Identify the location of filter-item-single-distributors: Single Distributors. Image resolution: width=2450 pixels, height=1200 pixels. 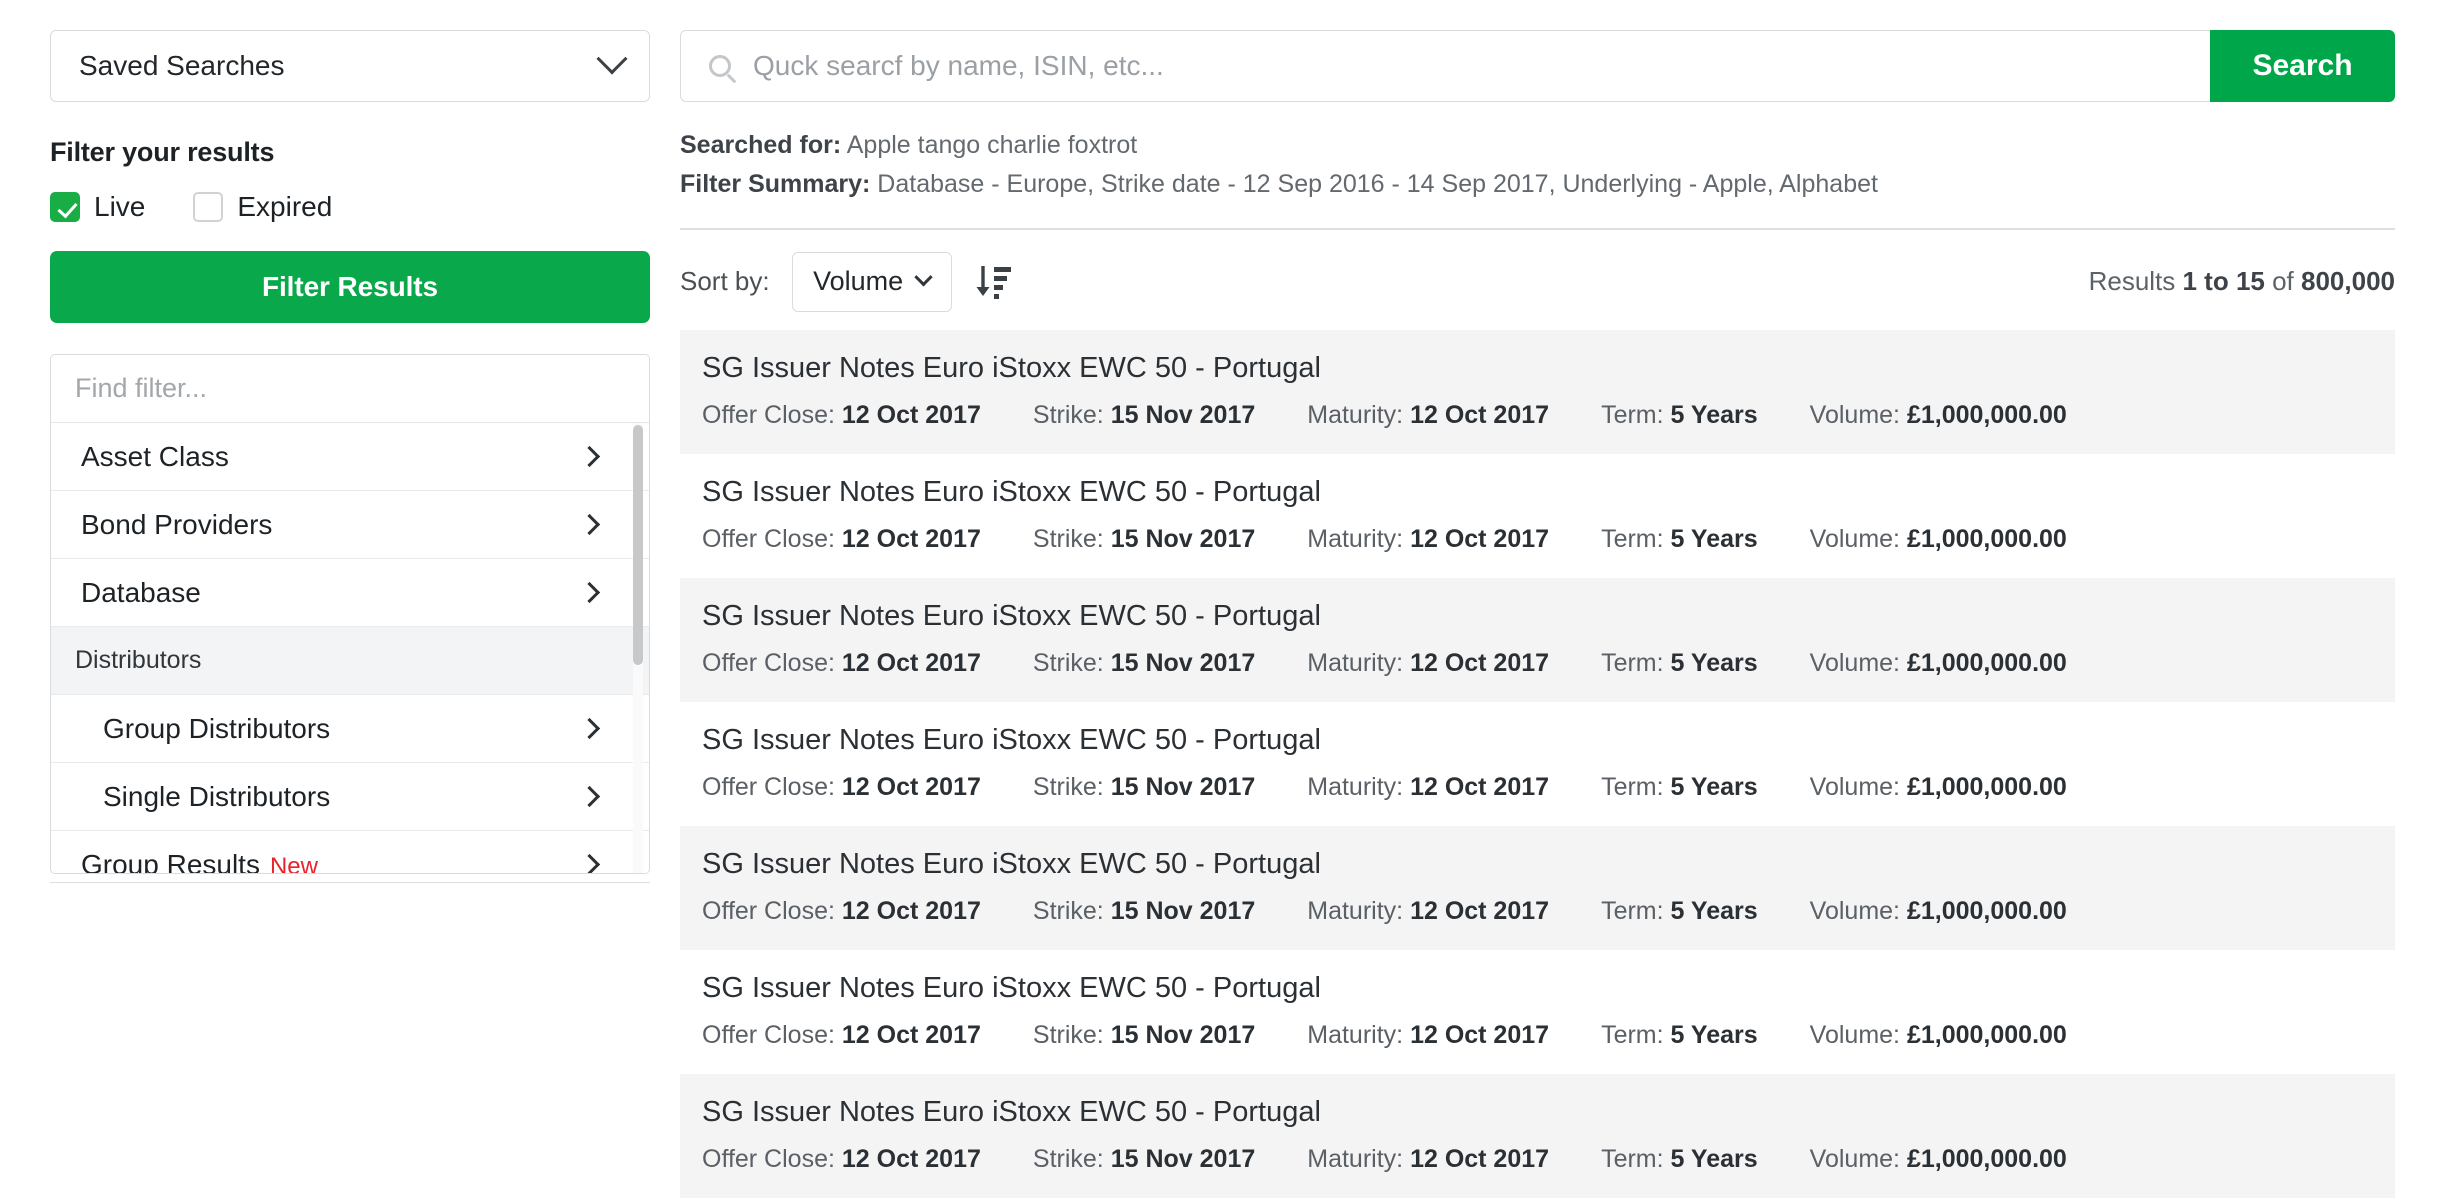
(350, 797).